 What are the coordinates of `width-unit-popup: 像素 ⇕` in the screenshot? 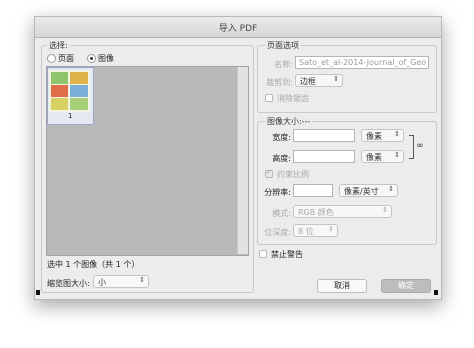 It's located at (382, 135).